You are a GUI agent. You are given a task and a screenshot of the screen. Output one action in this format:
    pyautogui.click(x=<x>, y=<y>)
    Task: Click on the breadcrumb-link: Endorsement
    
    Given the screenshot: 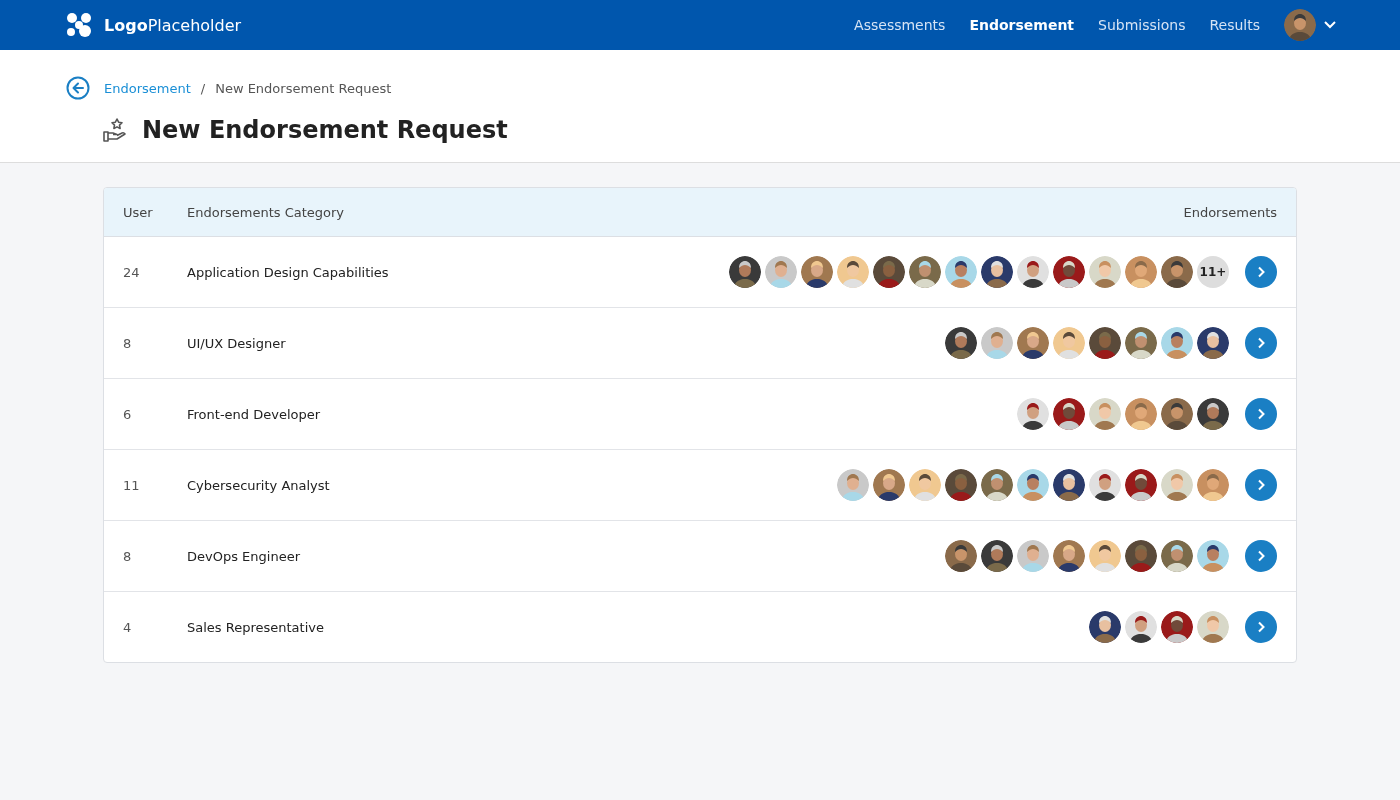 What is the action you would take?
    pyautogui.click(x=147, y=88)
    